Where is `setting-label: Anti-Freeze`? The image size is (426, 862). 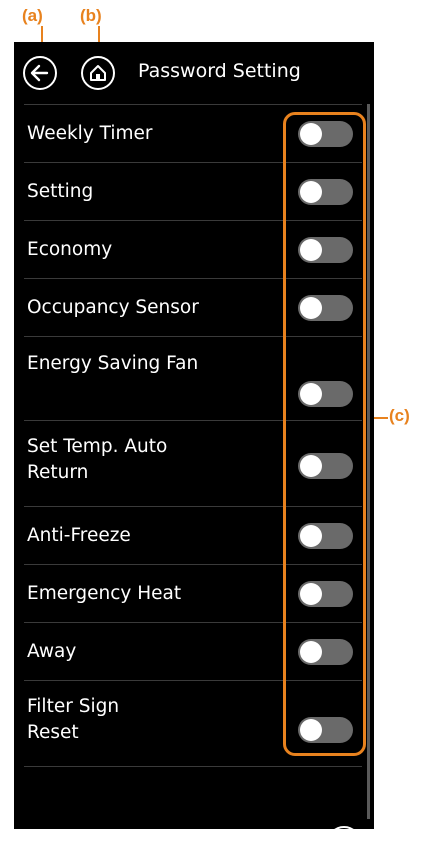
setting-label: Anti-Freeze is located at coordinates (79, 536).